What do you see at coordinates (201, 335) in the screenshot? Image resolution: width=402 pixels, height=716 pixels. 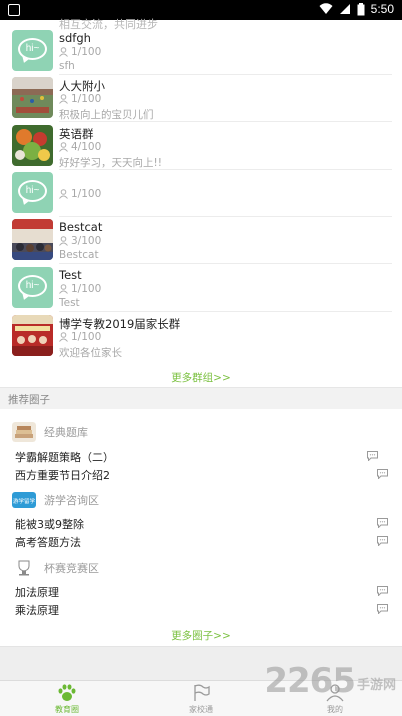 I see `group-item: 博学专教2019届家长群 1/100 欢迎各位家长` at bounding box center [201, 335].